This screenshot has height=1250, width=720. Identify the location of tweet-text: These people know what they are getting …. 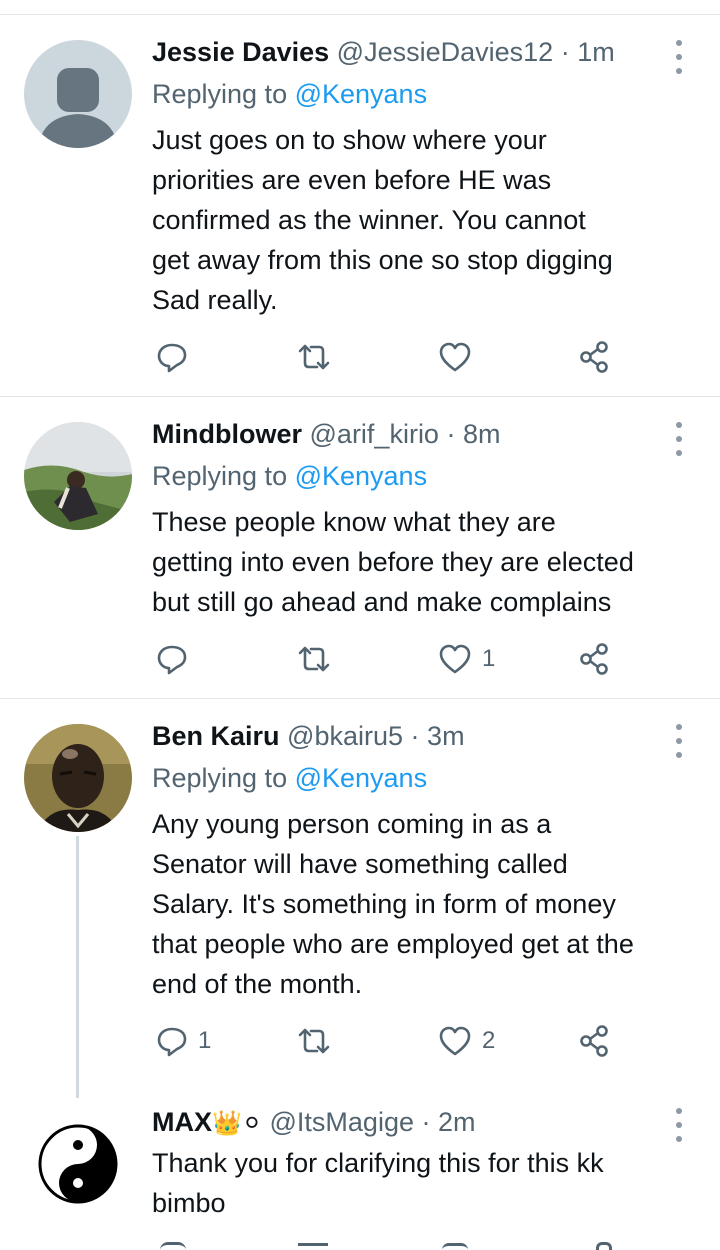
(393, 562).